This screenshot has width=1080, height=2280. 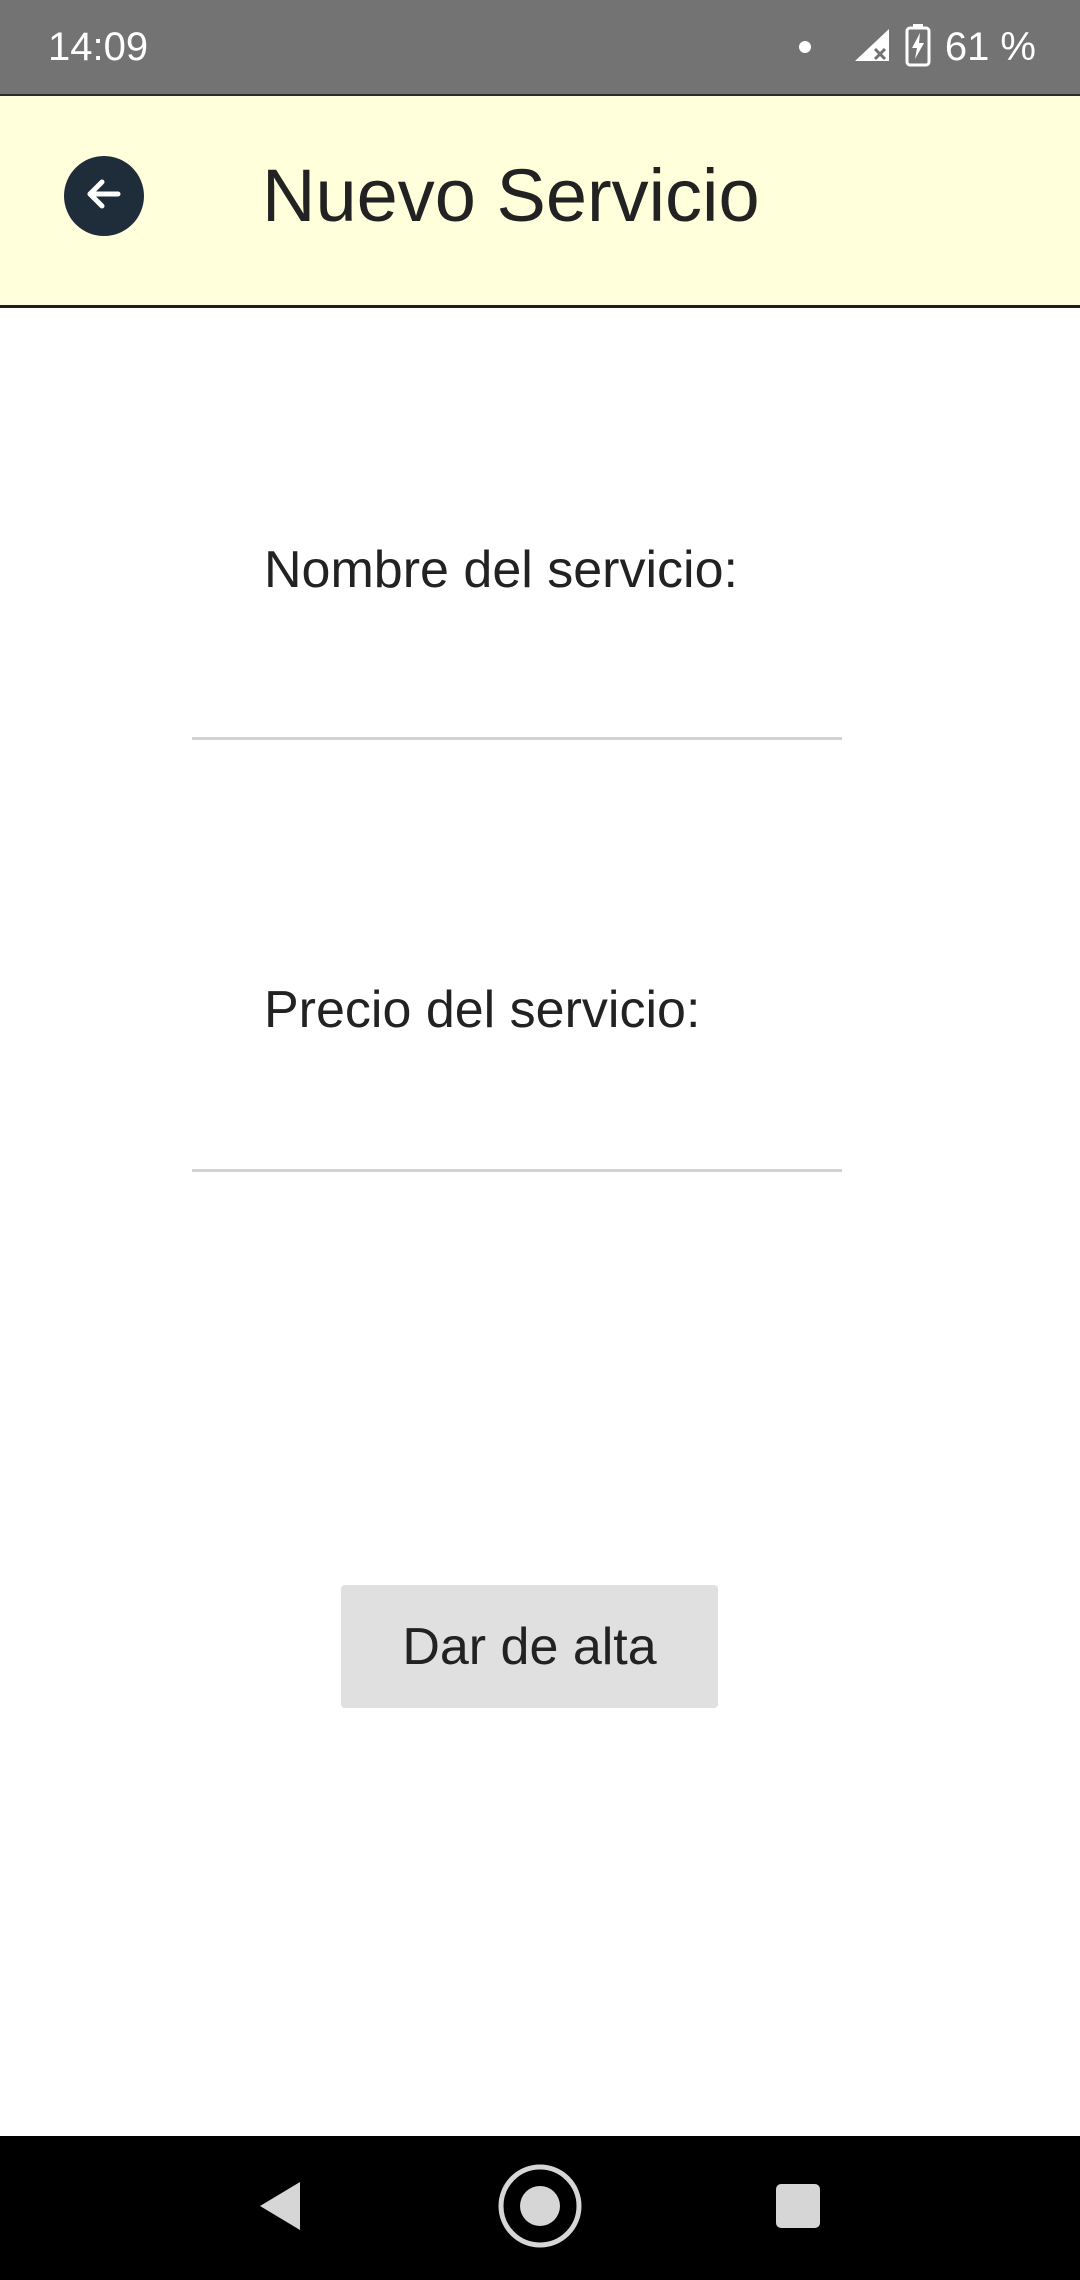 I want to click on nav-back-button, so click(x=280, y=2208).